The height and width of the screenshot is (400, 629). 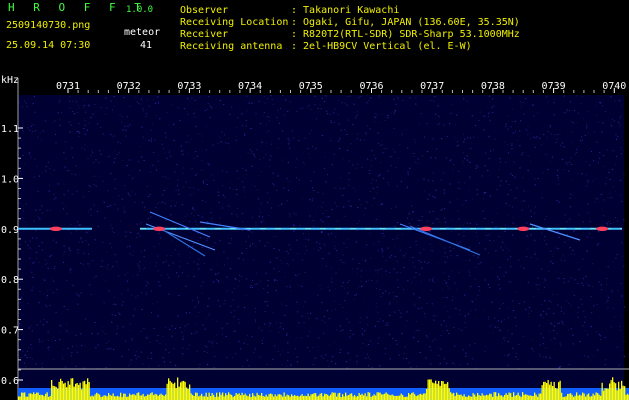 I want to click on y-tick-label: 0.8, so click(x=10, y=280).